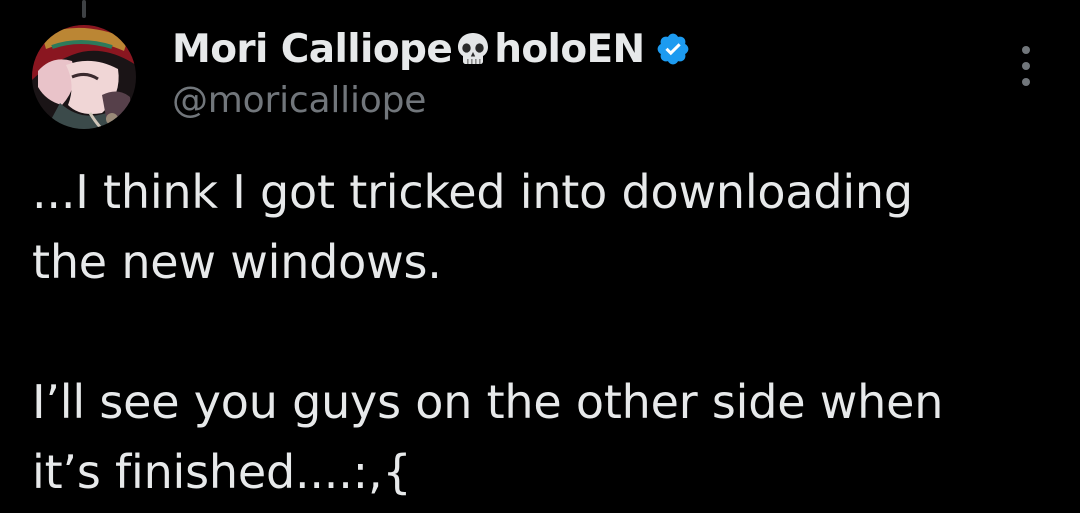 This screenshot has height=513, width=1080. I want to click on tweet-header: Mori Calliope holoEN @moricalliope, so click(576, 72).